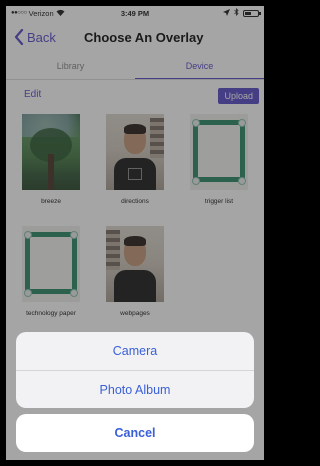  What do you see at coordinates (135, 433) in the screenshot?
I see `cancel-button: Cancel` at bounding box center [135, 433].